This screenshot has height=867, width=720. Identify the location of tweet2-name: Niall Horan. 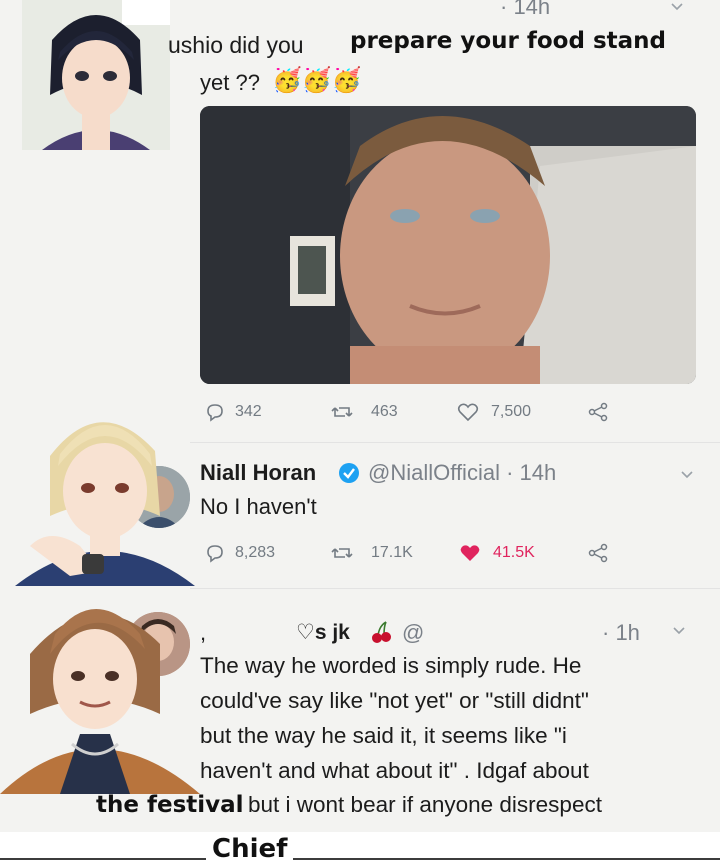
(258, 473).